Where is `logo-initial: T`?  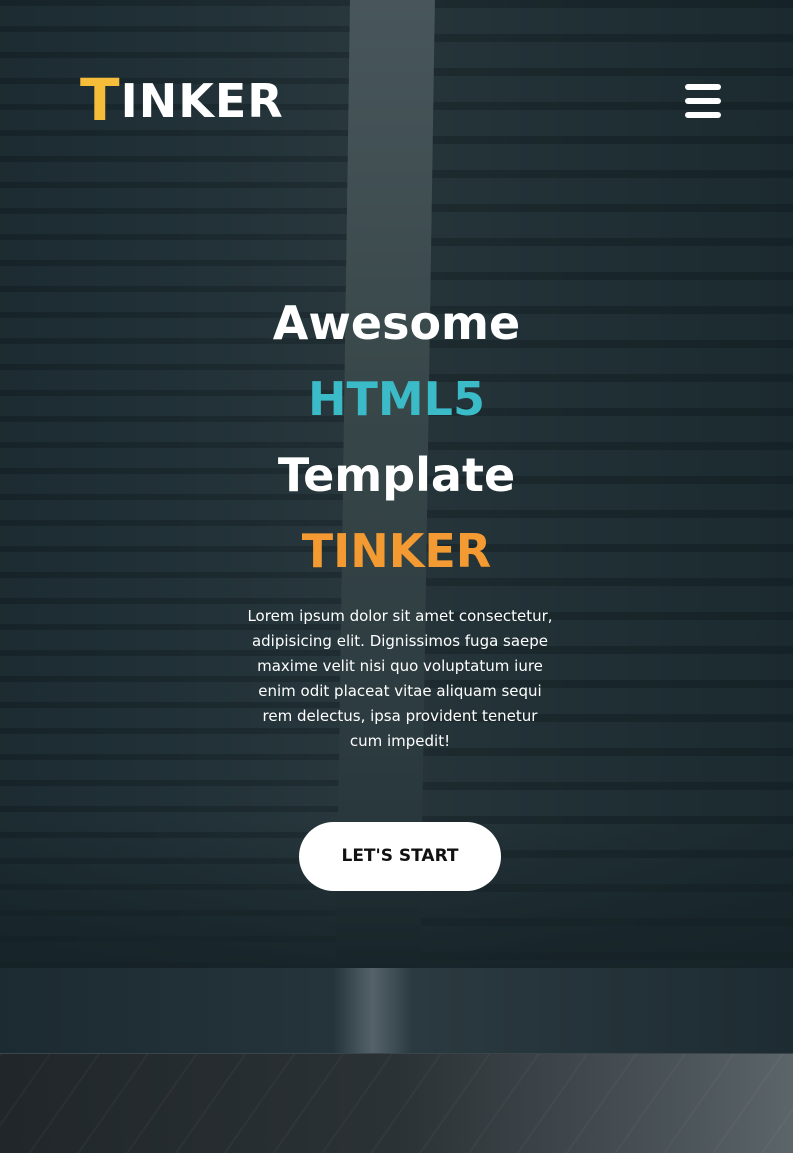 logo-initial: T is located at coordinates (100, 100).